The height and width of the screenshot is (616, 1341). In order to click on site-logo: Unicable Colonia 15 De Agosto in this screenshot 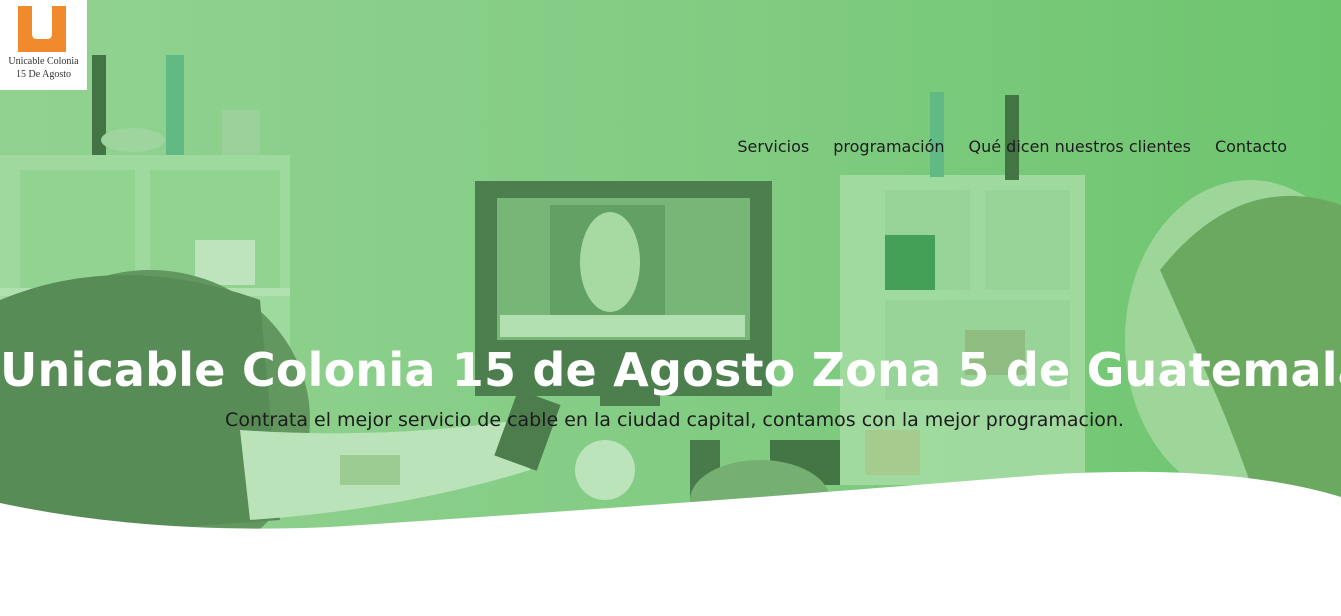, I will do `click(43, 45)`.